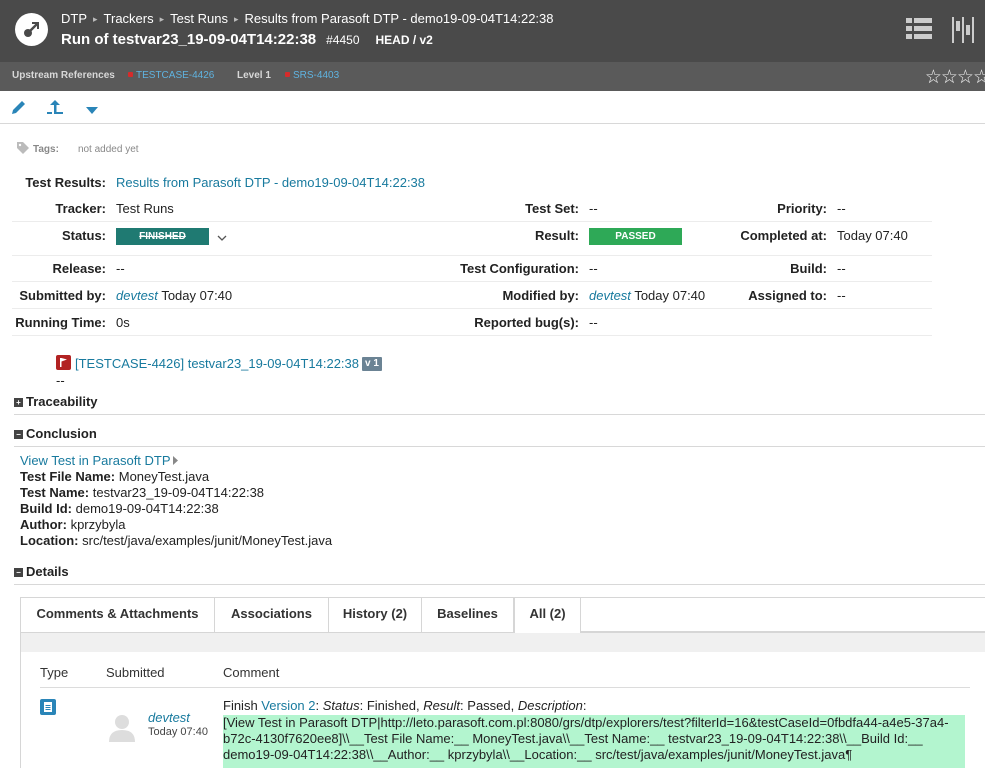  What do you see at coordinates (189, 39) in the screenshot?
I see `page-title: Run of testvar23_19-09-04T14:22:38` at bounding box center [189, 39].